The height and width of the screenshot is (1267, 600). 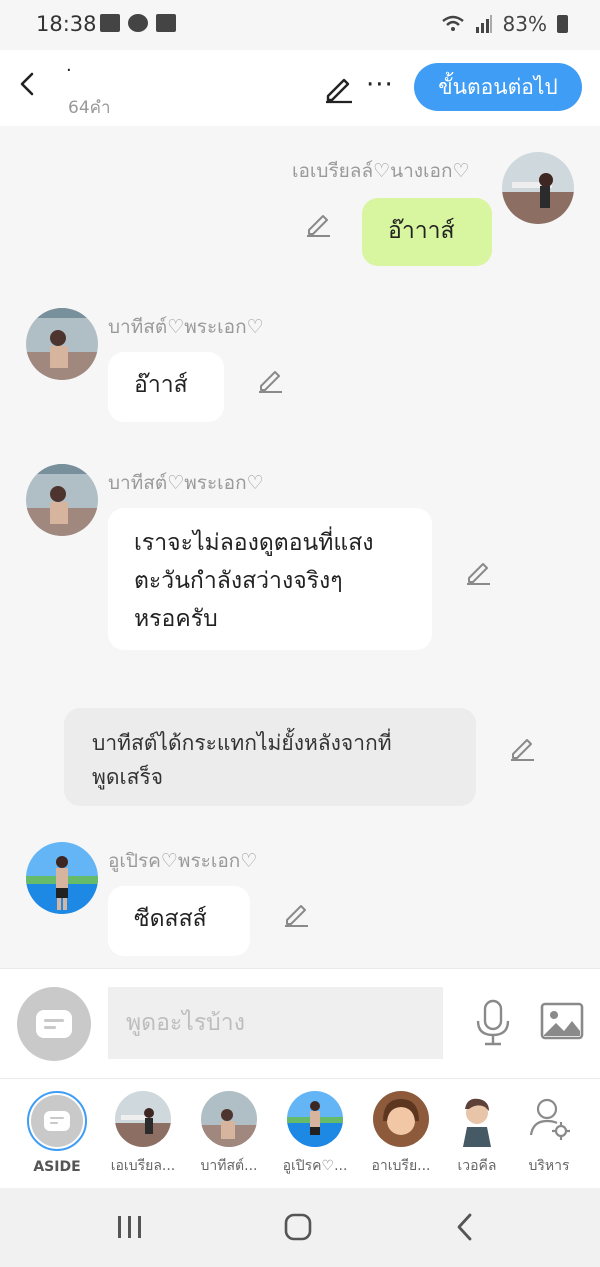 What do you see at coordinates (381, 171) in the screenshot?
I see `speaker-name: เอเบรียลล์♡นางเอก♡` at bounding box center [381, 171].